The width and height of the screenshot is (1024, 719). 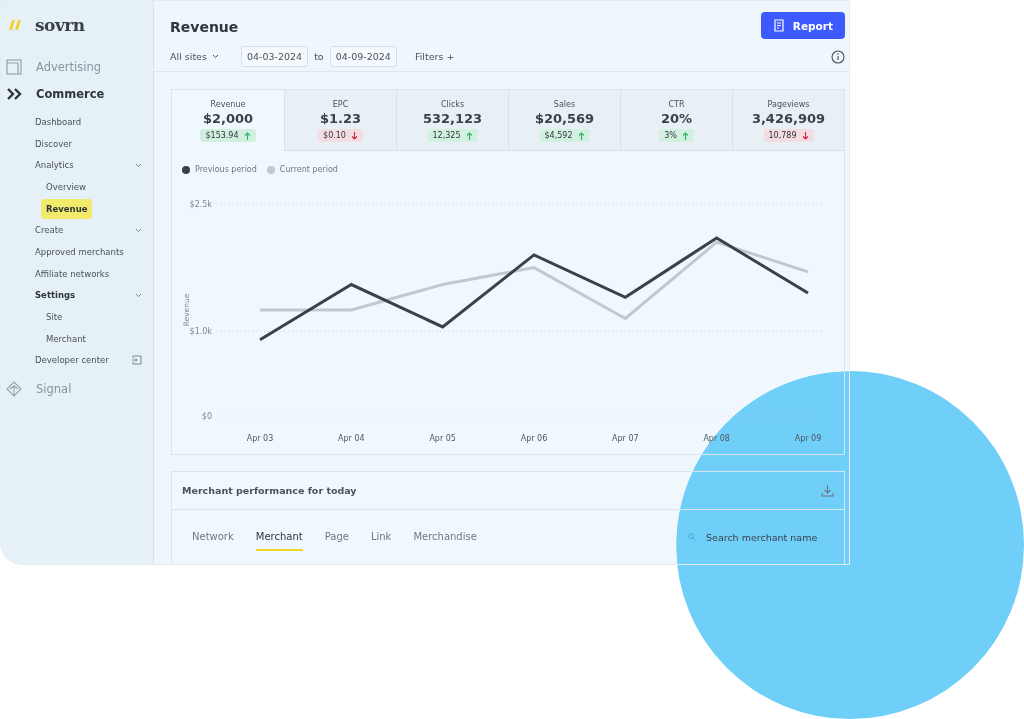 I want to click on metric-value: 20%, so click(x=676, y=118).